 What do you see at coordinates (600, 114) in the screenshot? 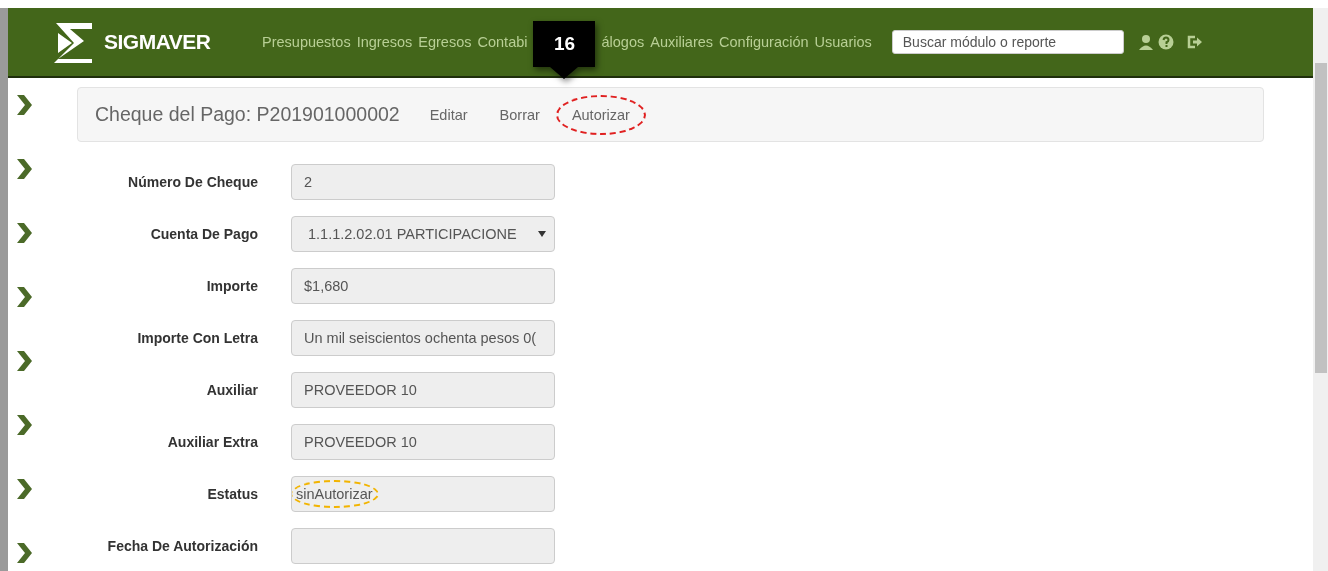
I see `action-link: Autorizar` at bounding box center [600, 114].